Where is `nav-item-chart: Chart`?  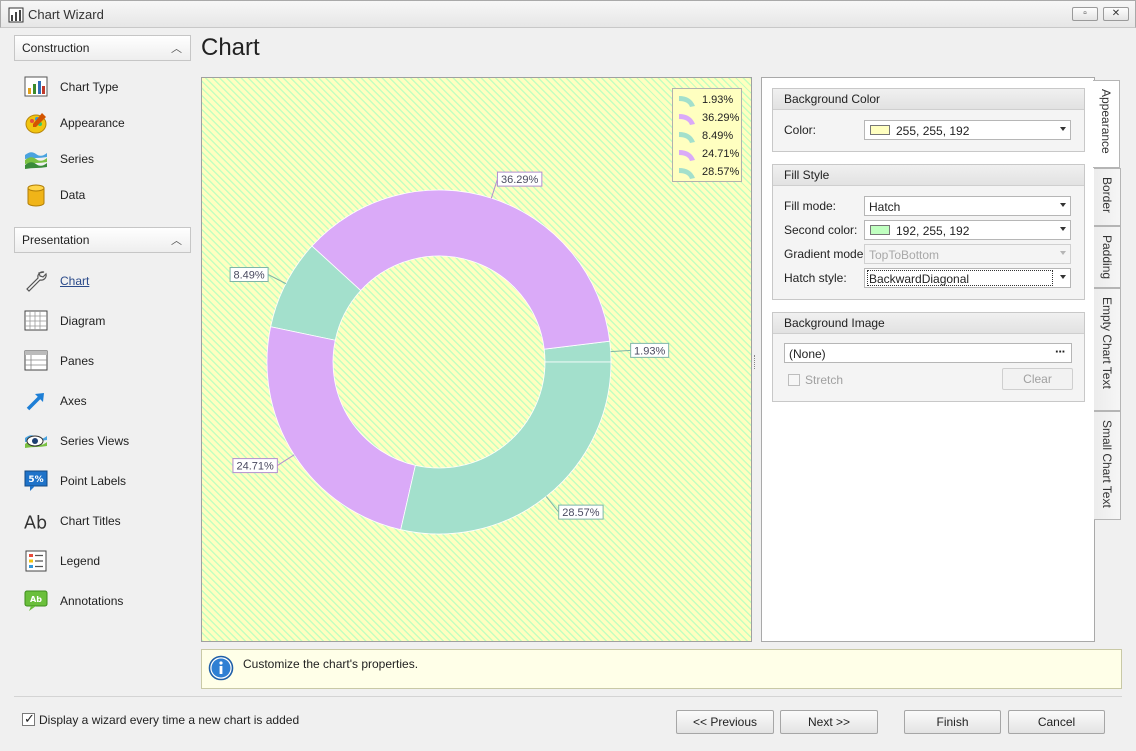 nav-item-chart: Chart is located at coordinates (104, 281).